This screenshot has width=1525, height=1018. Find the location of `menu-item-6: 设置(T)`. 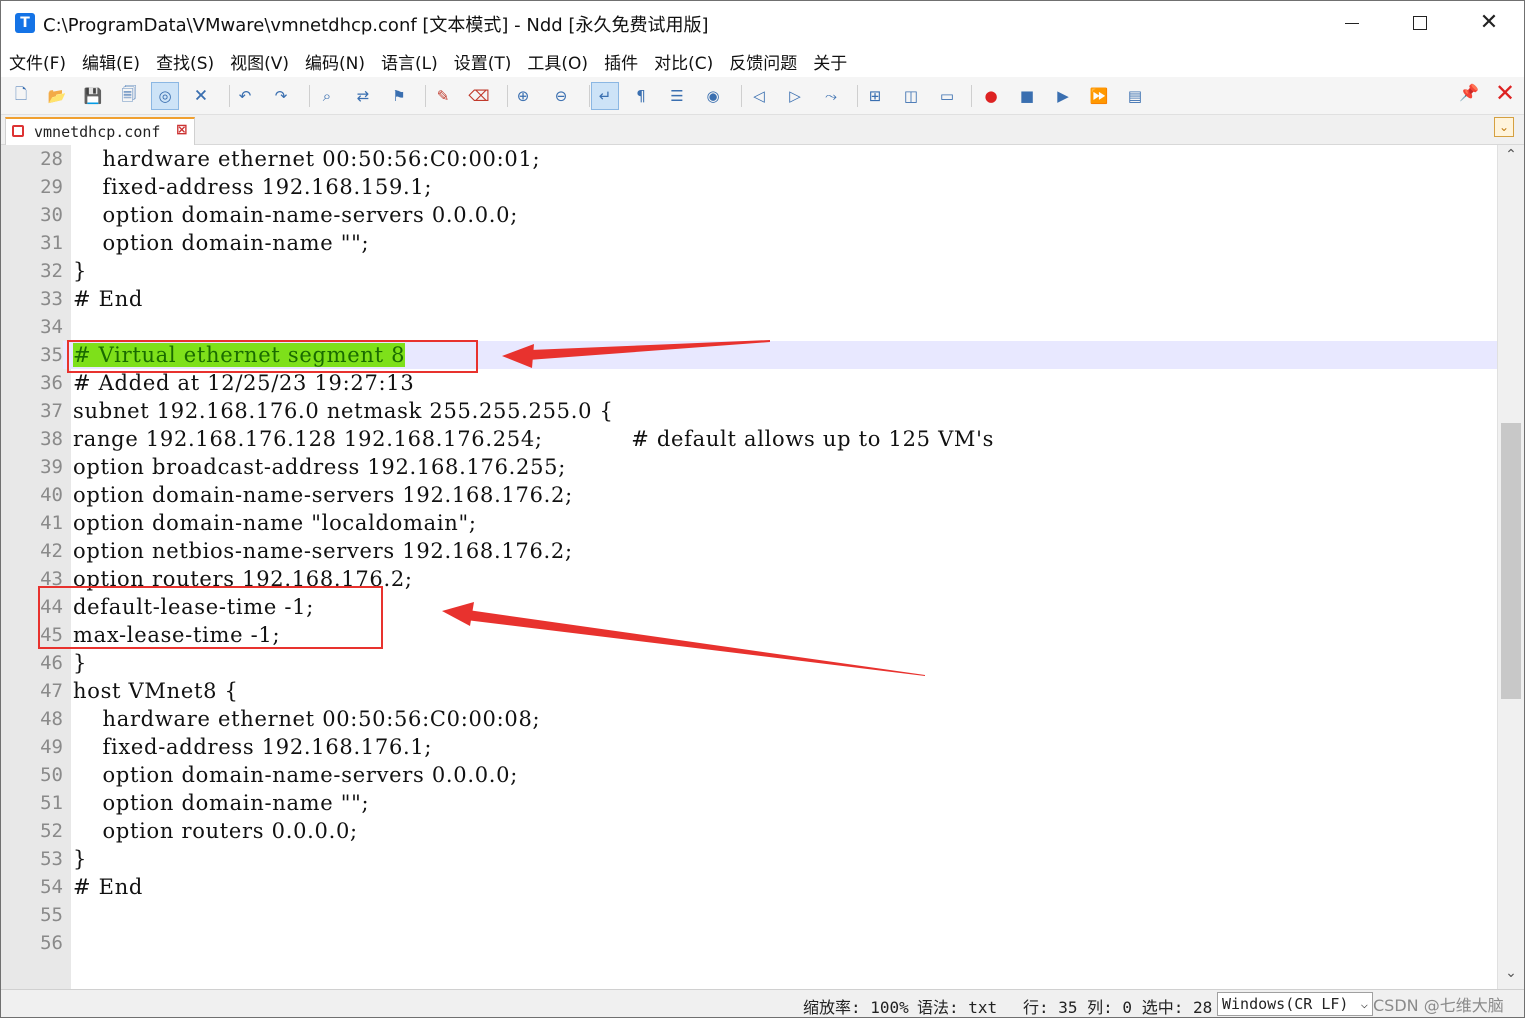

menu-item-6: 设置(T) is located at coordinates (483, 61).